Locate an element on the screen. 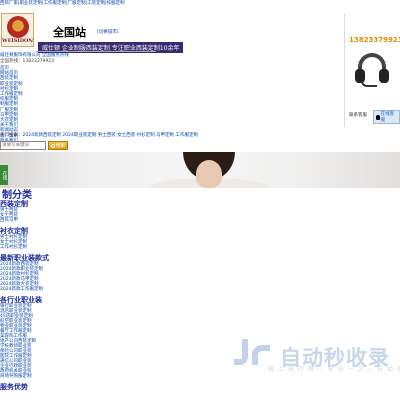 Image resolution: width=400 pixels, height=400 pixels. switch-city-link: [切换城市] is located at coordinates (108, 32).